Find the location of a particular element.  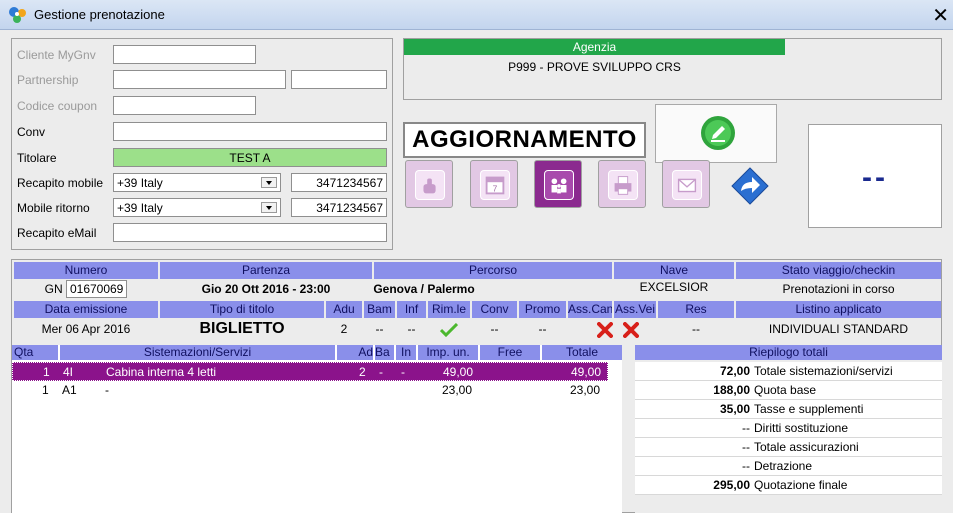

res-value: -- is located at coordinates (696, 329).